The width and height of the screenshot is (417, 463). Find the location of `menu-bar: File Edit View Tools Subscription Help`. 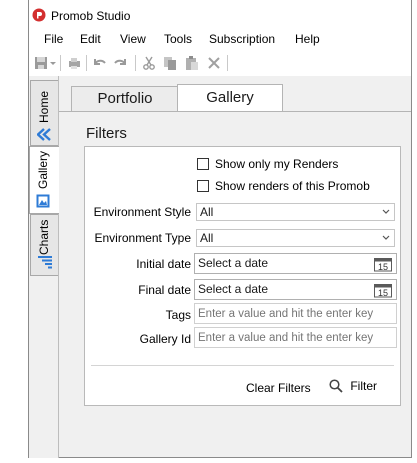

menu-bar: File Edit View Tools Subscription Help is located at coordinates (220, 40).